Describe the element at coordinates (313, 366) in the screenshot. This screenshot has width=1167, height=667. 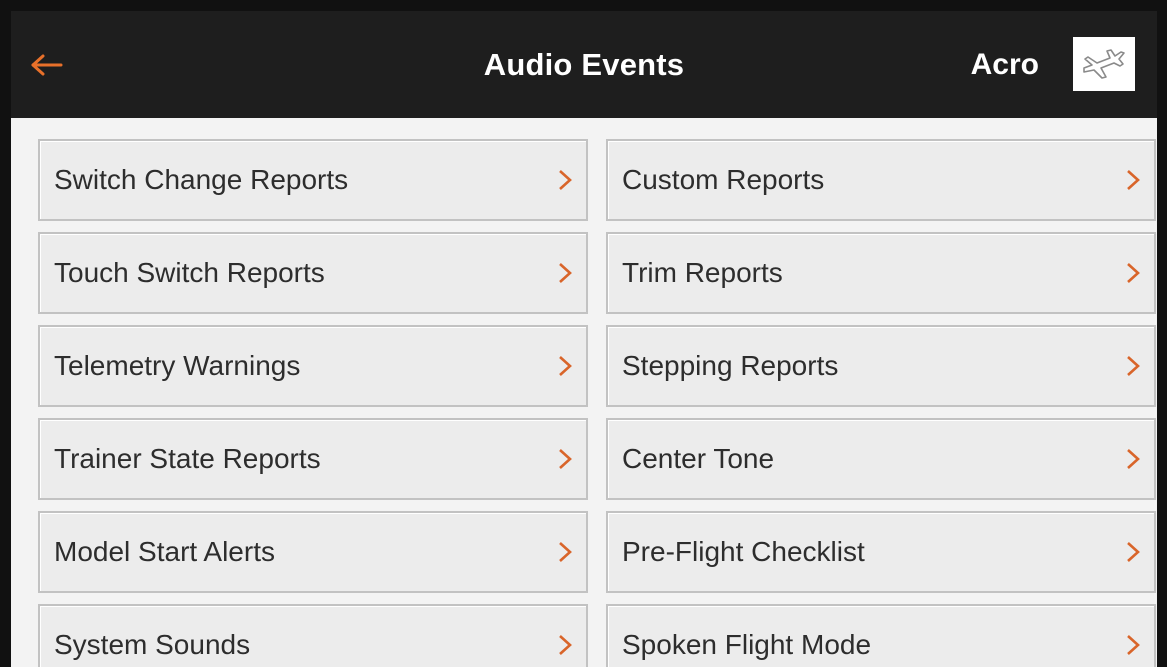
I see `menu-item-telemetry-warnings: Telemetry Warnings` at that location.